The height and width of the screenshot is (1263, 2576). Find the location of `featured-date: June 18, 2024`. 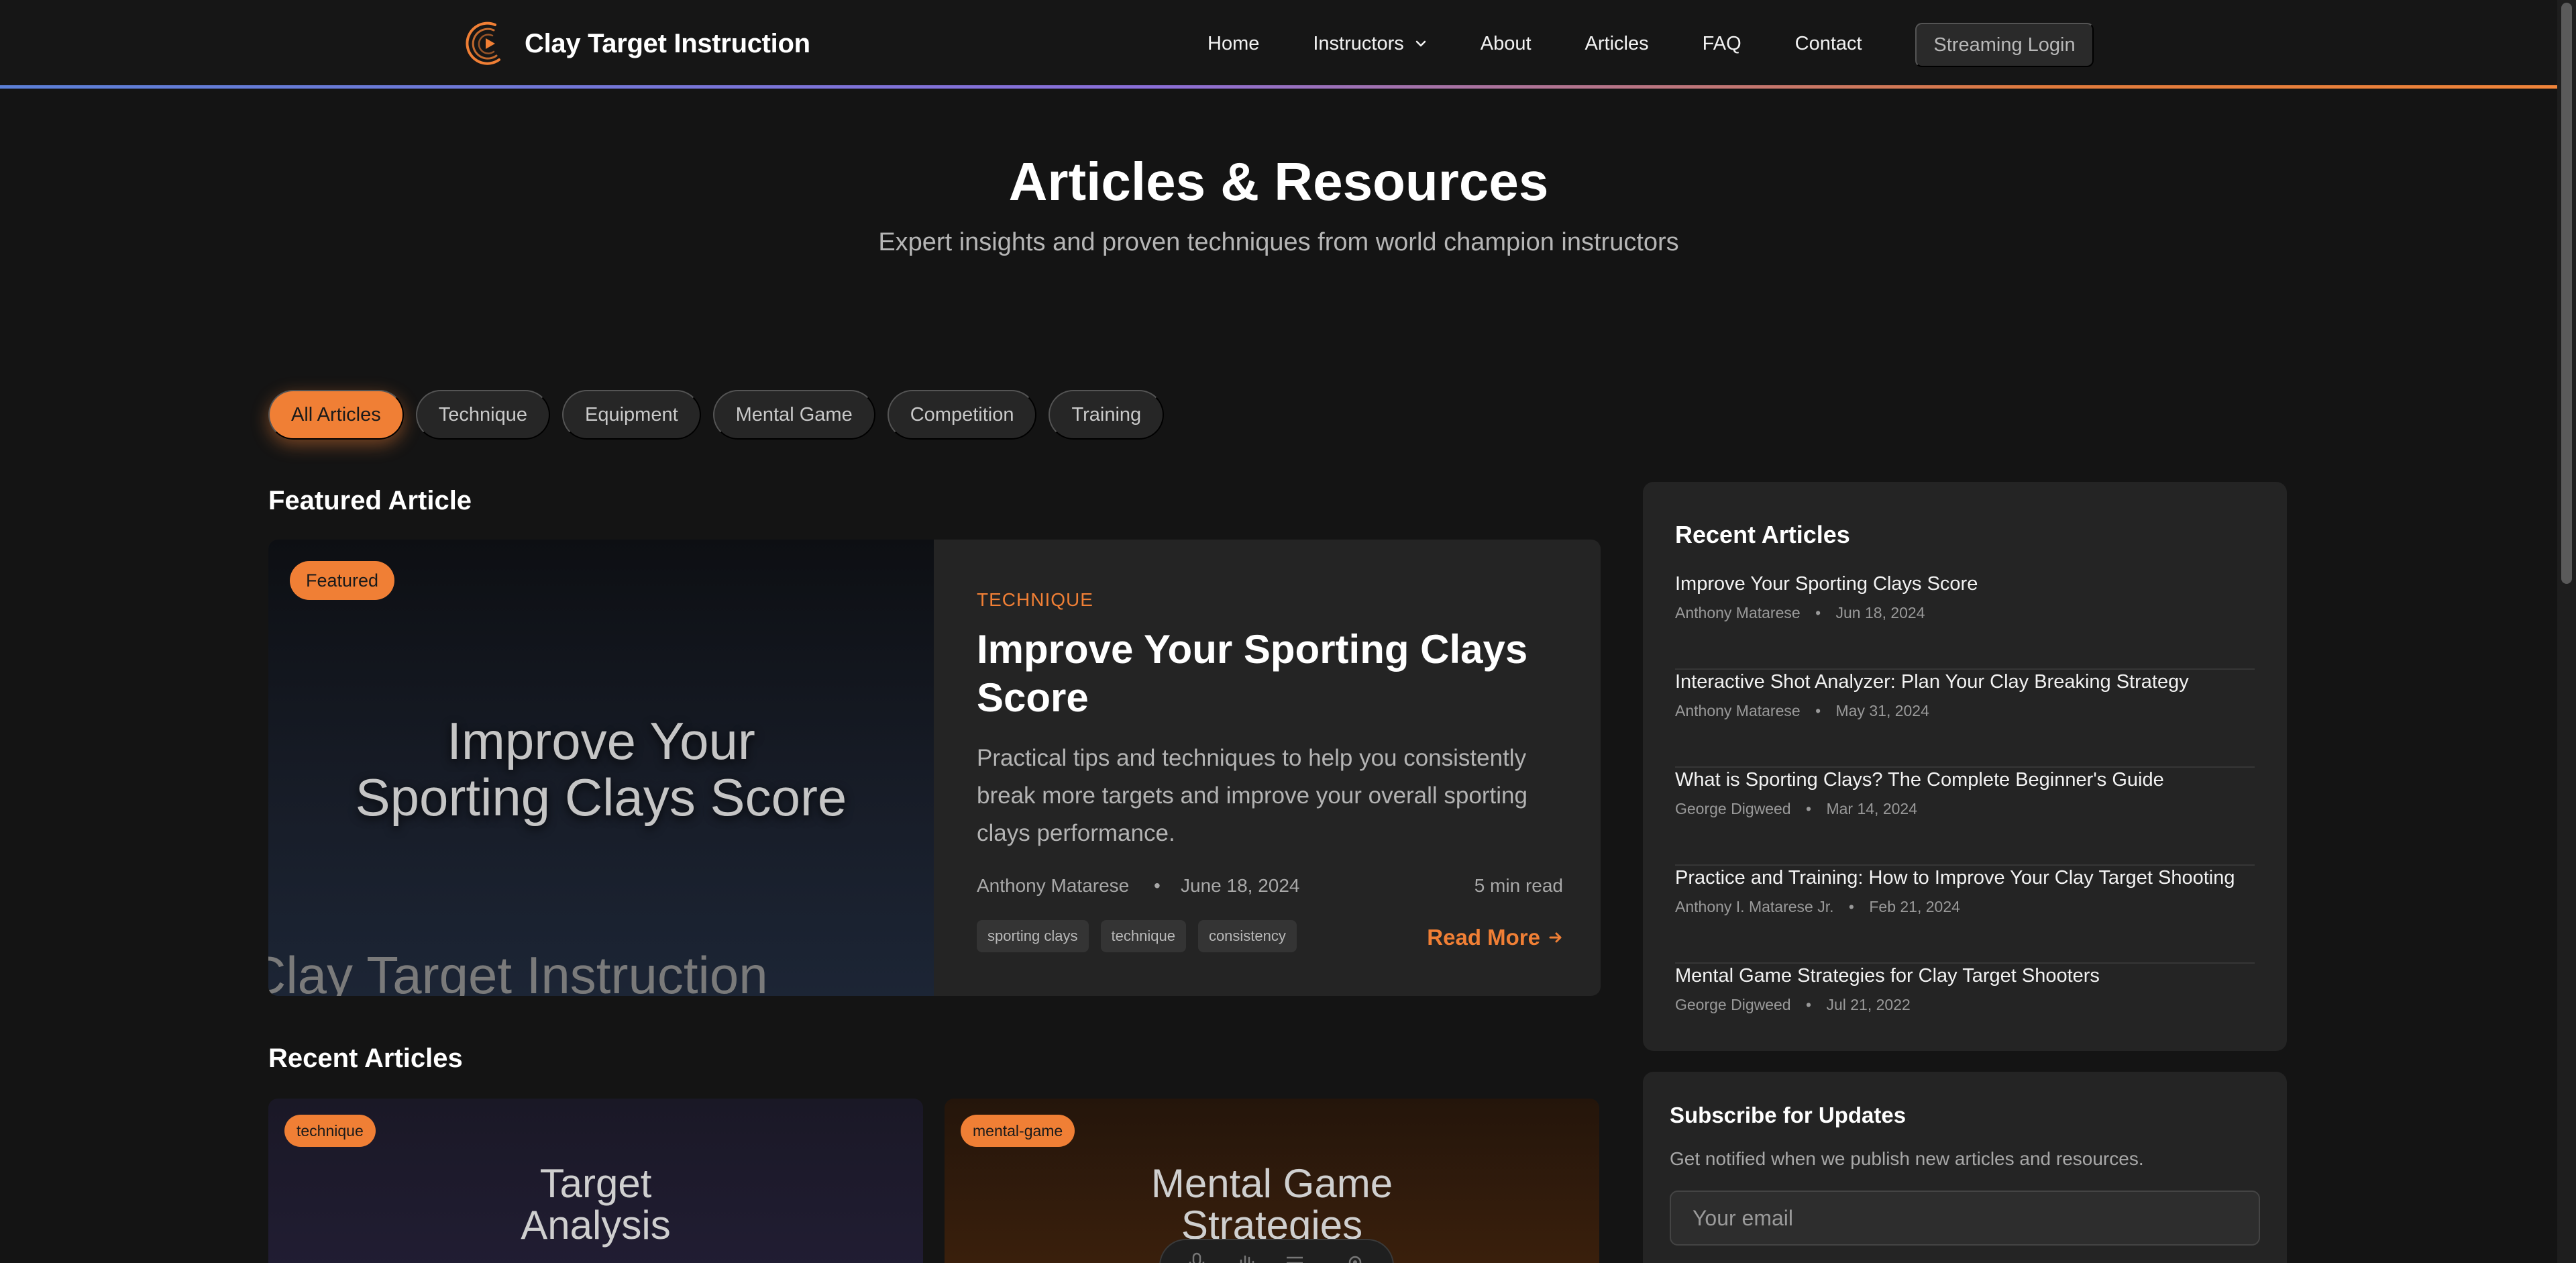

featured-date: June 18, 2024 is located at coordinates (1240, 886).